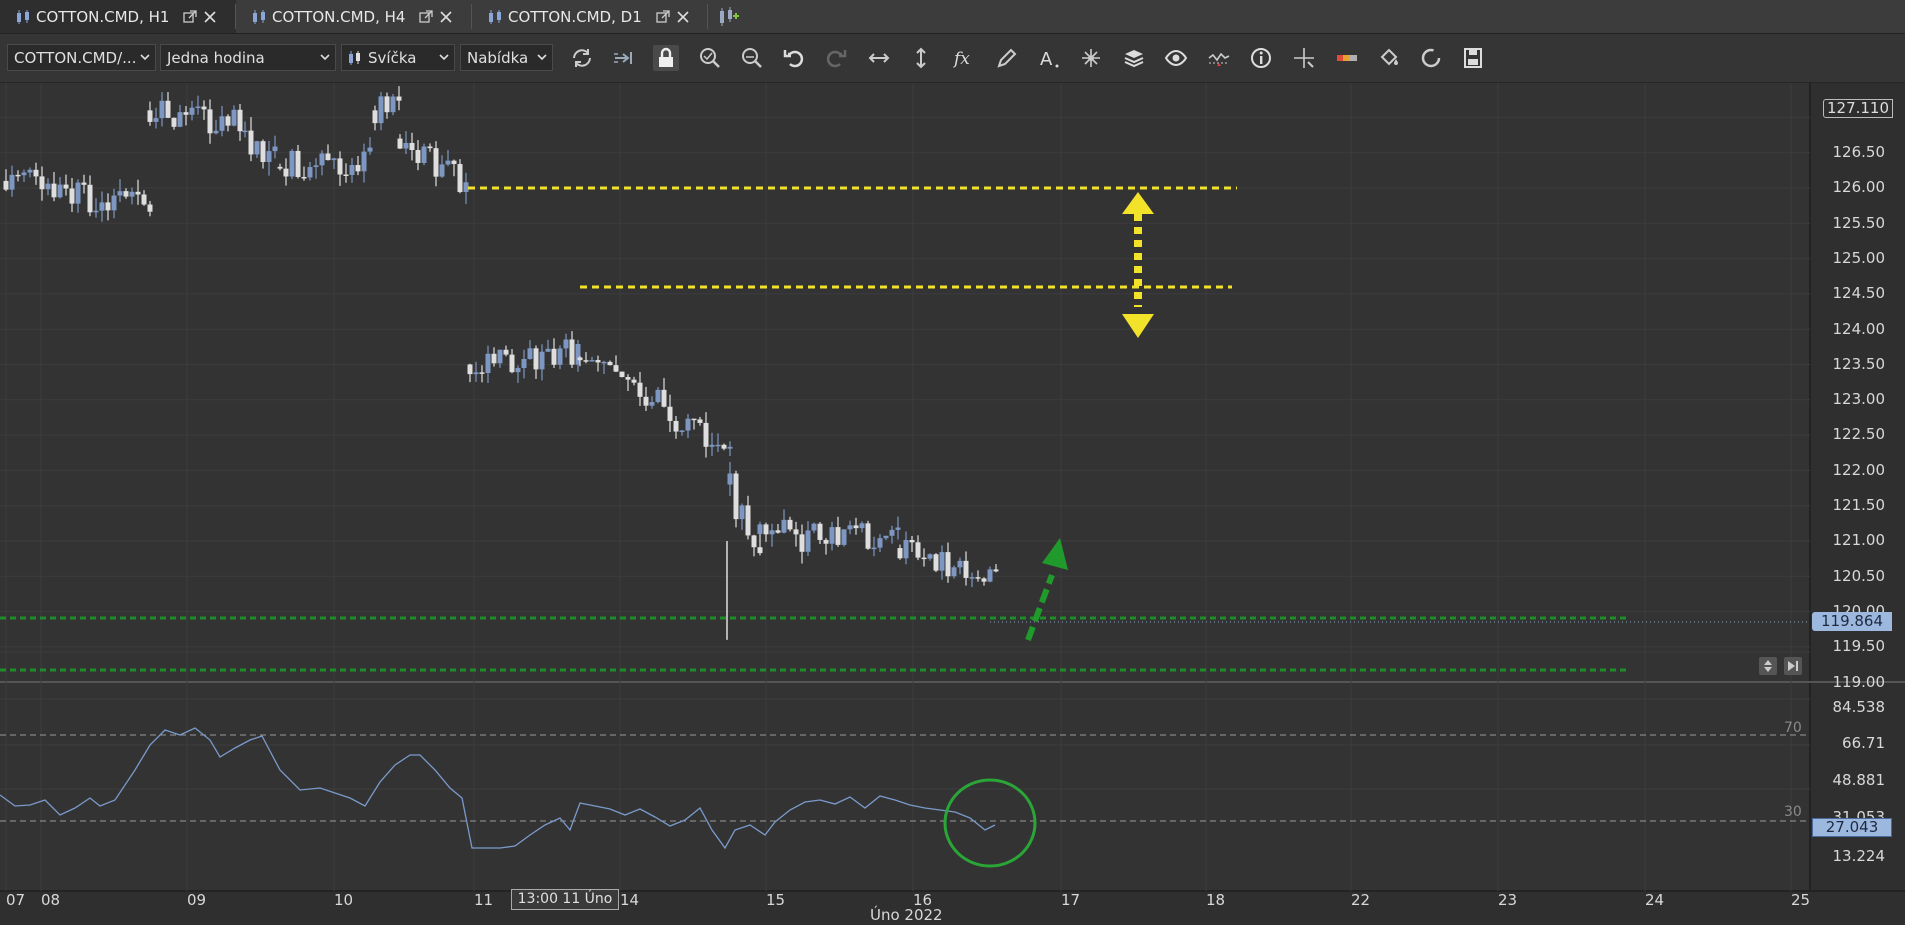 The width and height of the screenshot is (1905, 925). I want to click on pencil-draw-button, so click(1007, 58).